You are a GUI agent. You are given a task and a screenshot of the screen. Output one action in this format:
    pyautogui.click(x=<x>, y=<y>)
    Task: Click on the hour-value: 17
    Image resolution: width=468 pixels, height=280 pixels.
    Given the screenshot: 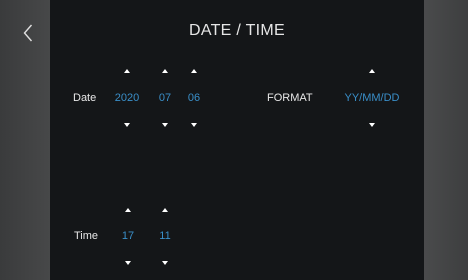 What is the action you would take?
    pyautogui.click(x=128, y=236)
    